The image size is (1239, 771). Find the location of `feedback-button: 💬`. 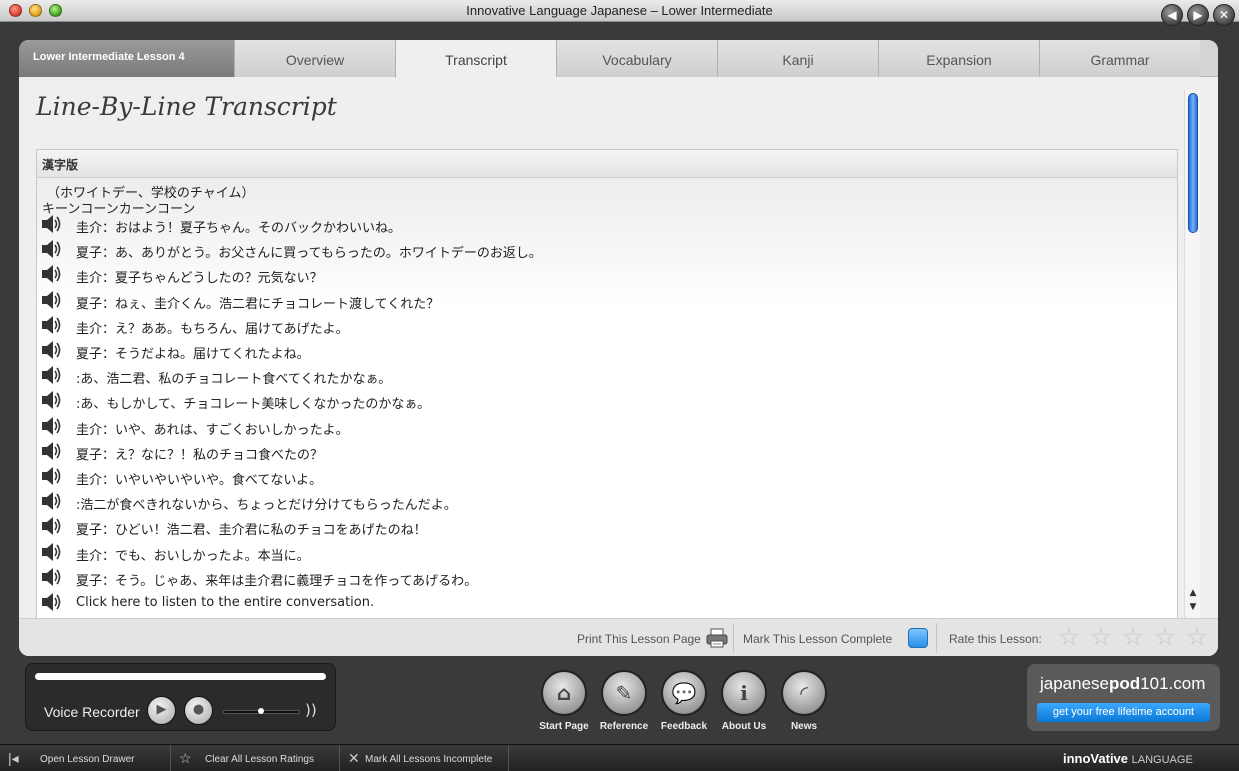

feedback-button: 💬 is located at coordinates (684, 693).